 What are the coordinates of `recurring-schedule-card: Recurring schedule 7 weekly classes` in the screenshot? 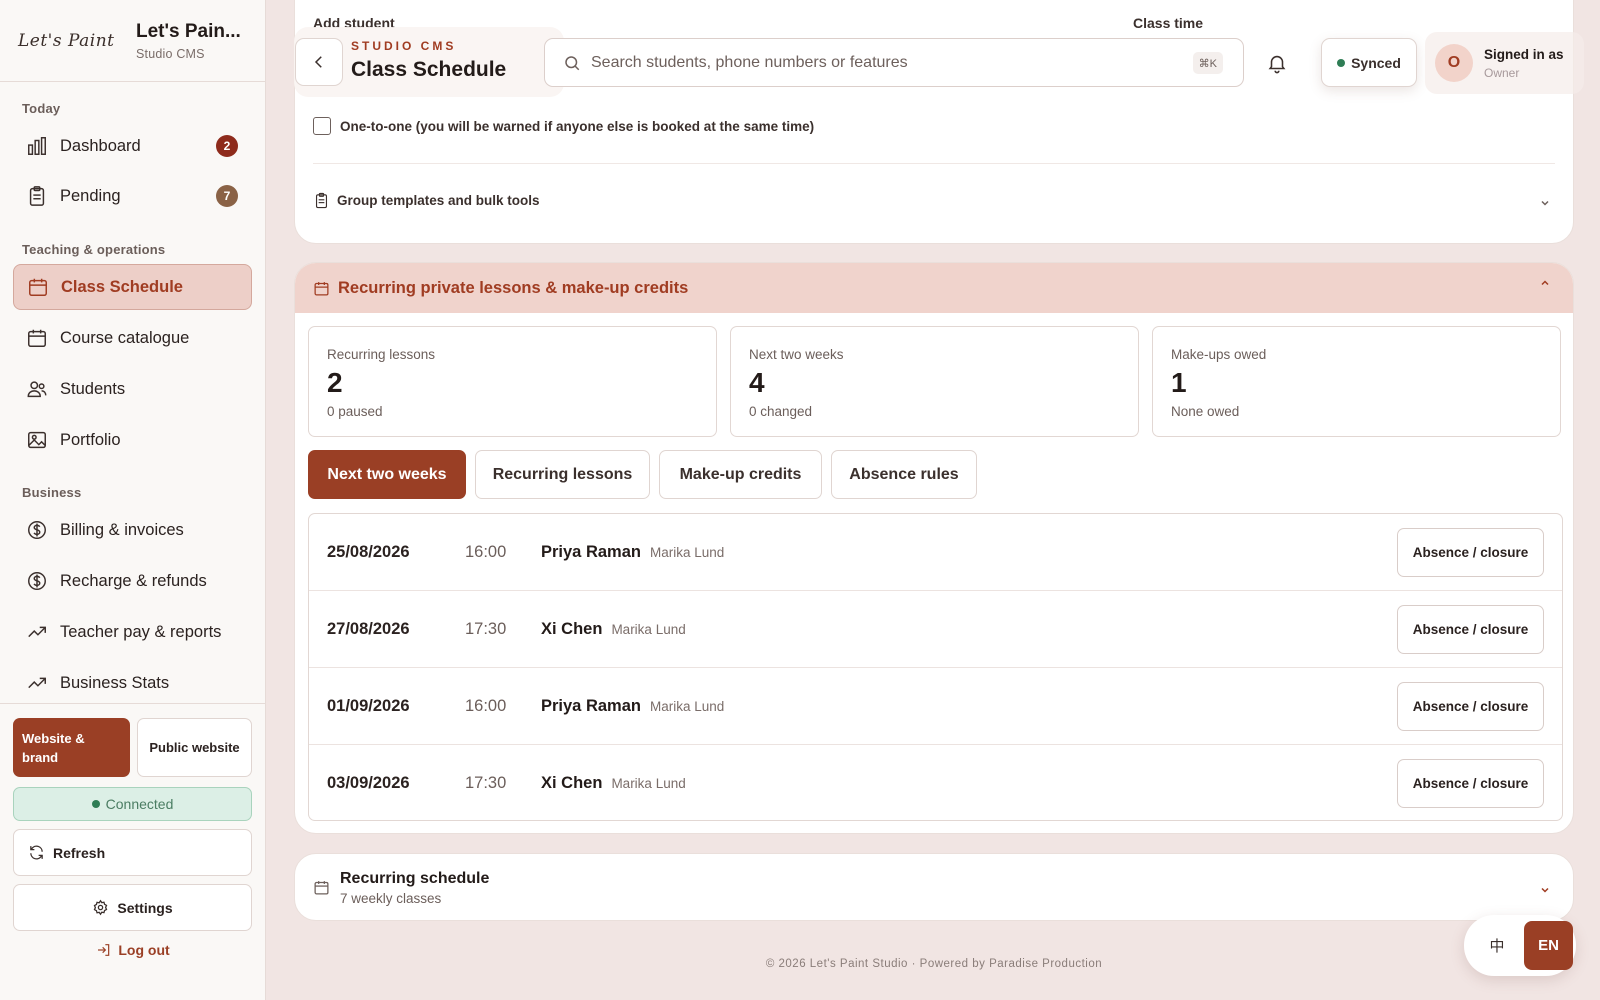 It's located at (934, 887).